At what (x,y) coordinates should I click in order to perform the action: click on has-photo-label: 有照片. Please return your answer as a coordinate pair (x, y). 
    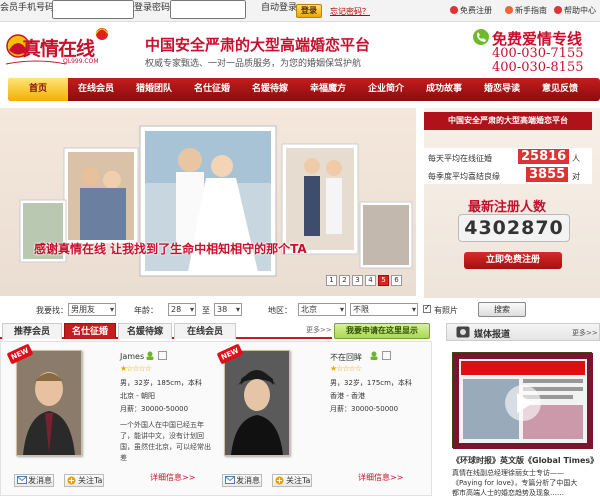
    Looking at the image, I should click on (446, 310).